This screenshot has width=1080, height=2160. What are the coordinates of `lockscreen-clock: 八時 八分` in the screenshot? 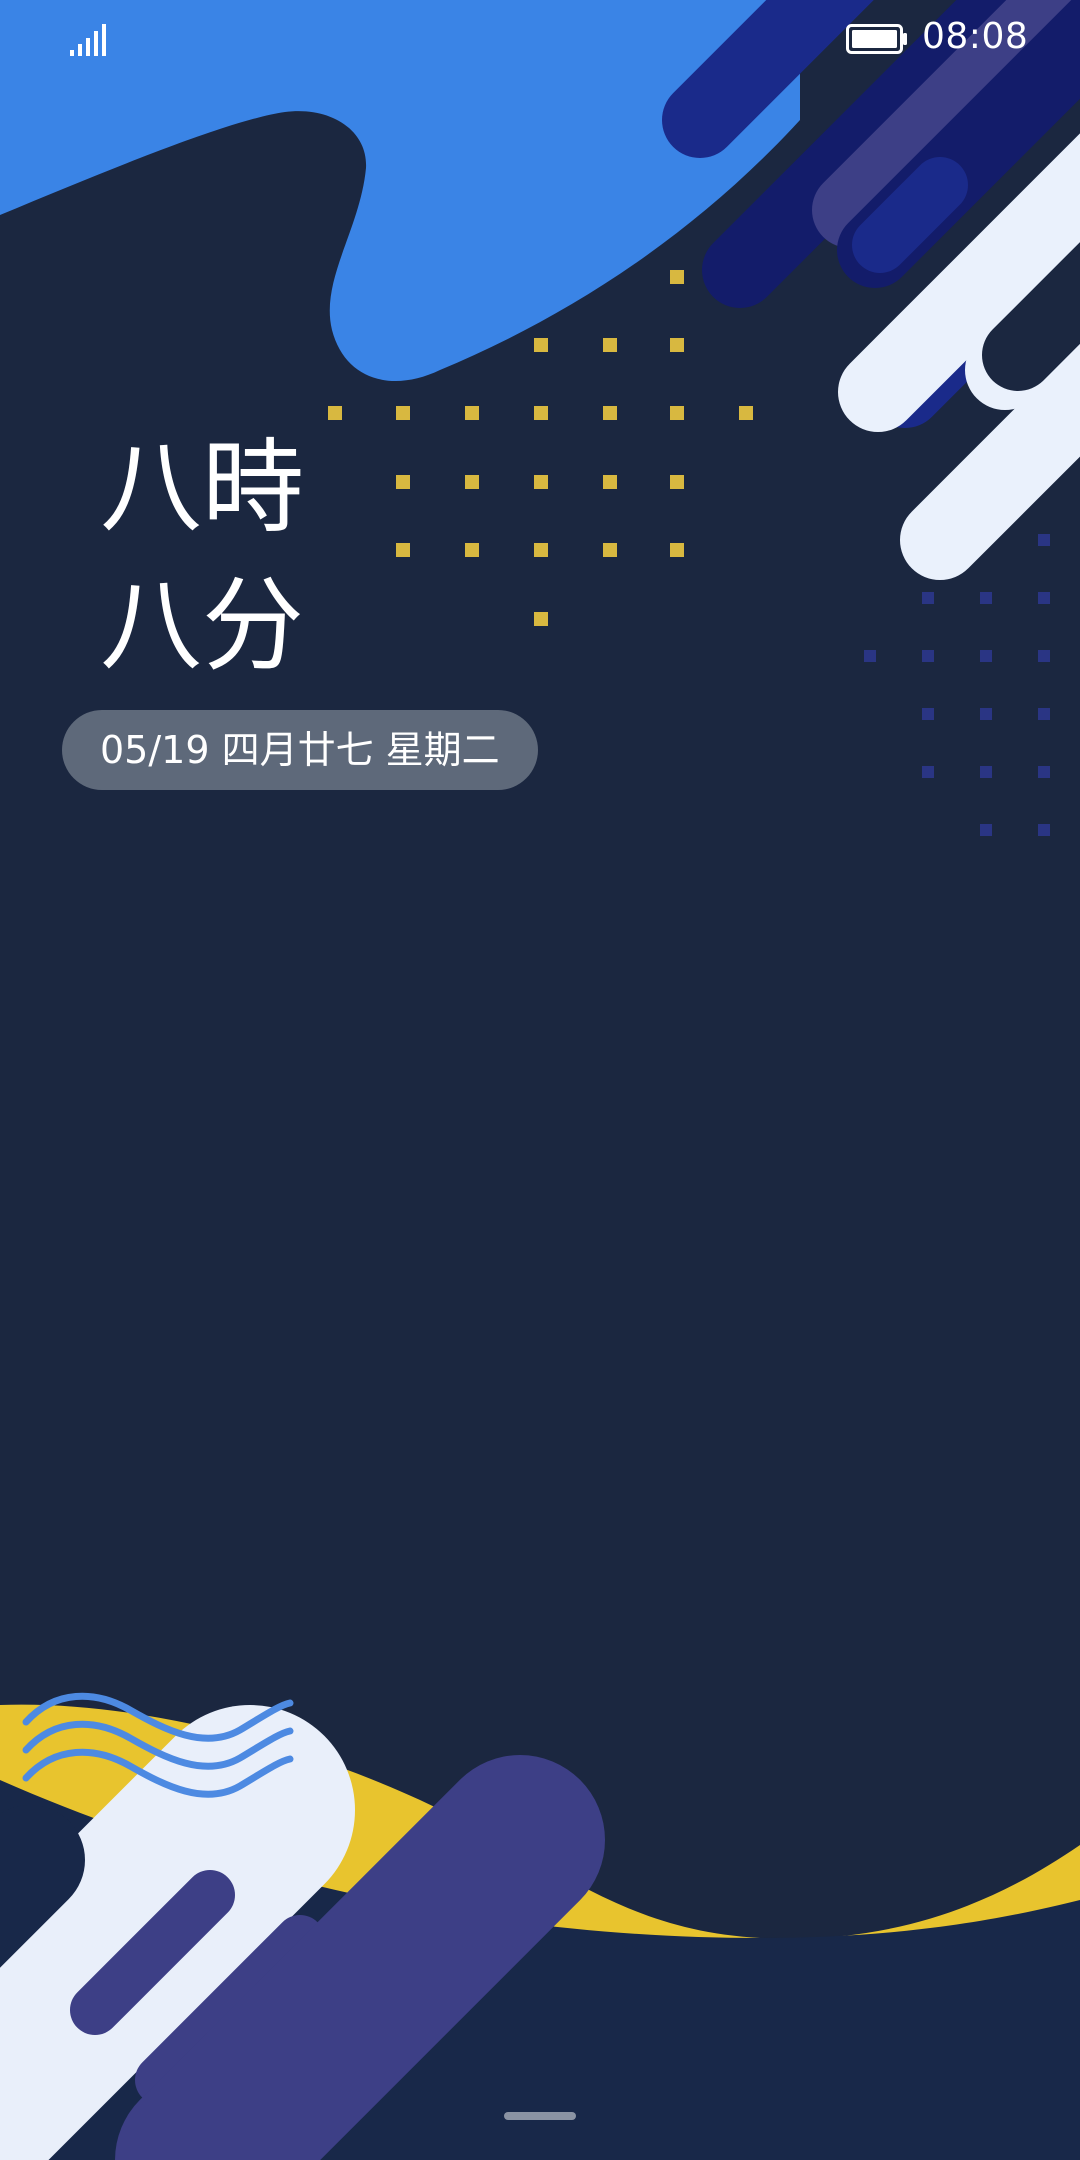 It's located at (202, 558).